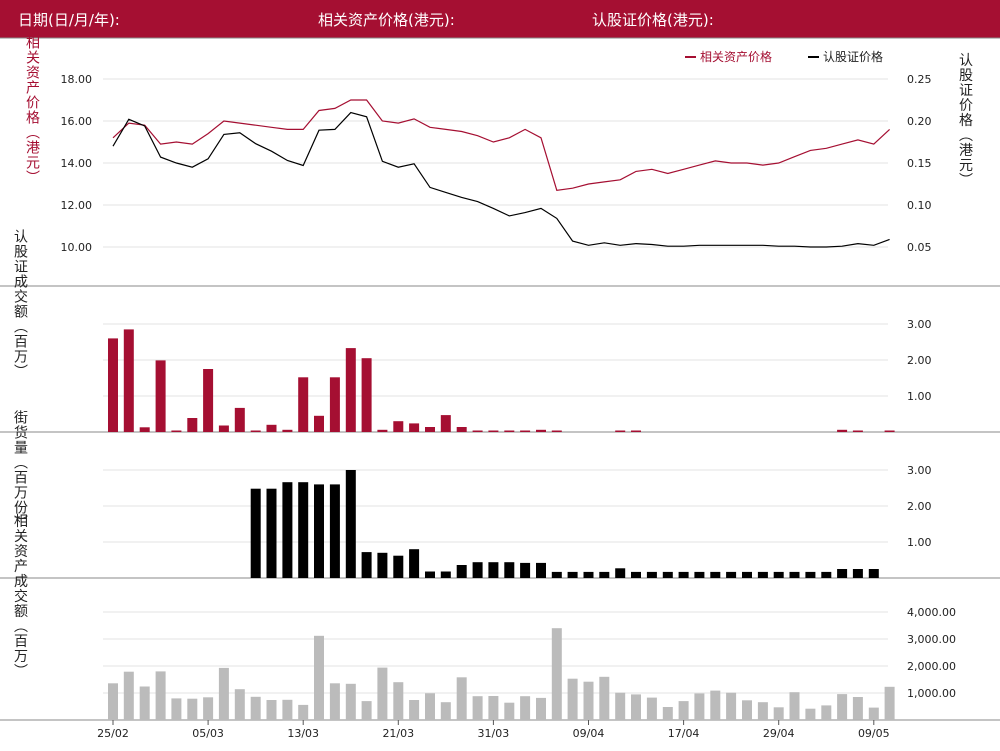  I want to click on y-left-axis-title: 相关资产价格（港元）, so click(32, 110).